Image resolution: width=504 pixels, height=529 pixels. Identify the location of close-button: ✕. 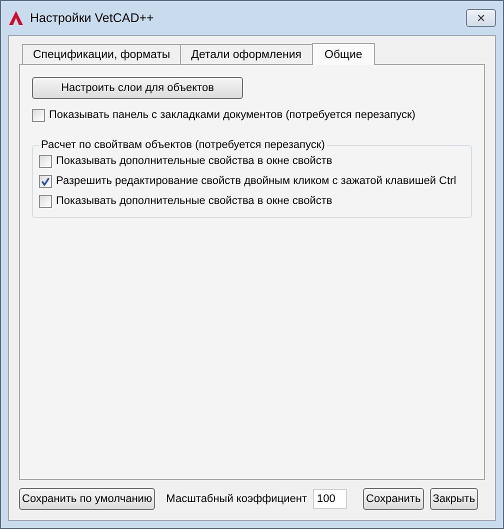
(481, 18).